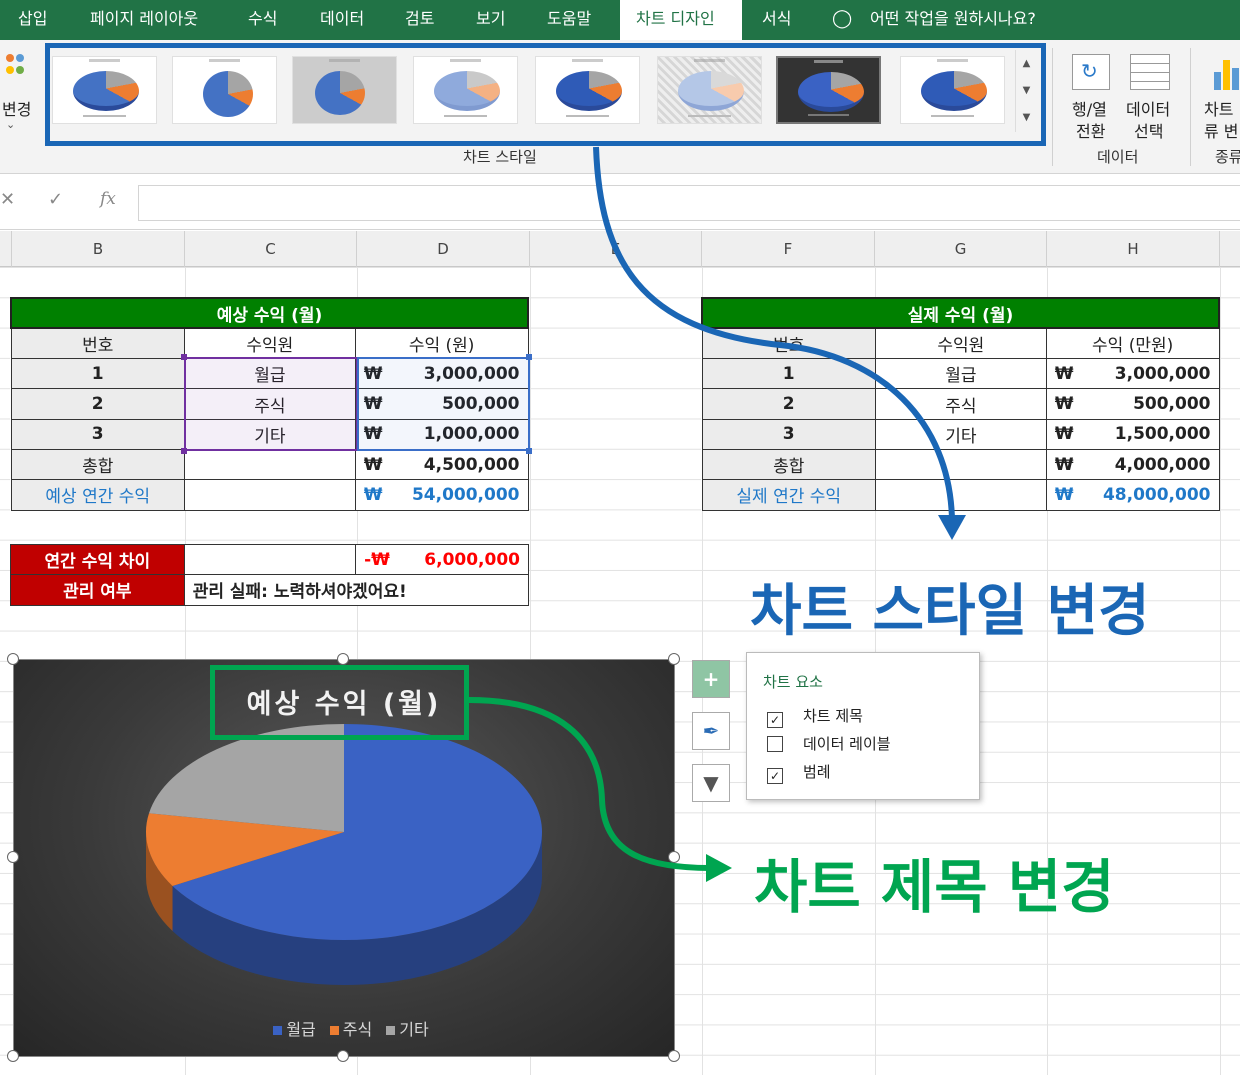 The height and width of the screenshot is (1075, 1240). Describe the element at coordinates (269, 404) in the screenshot. I see `expected-row-source: 주식` at that location.